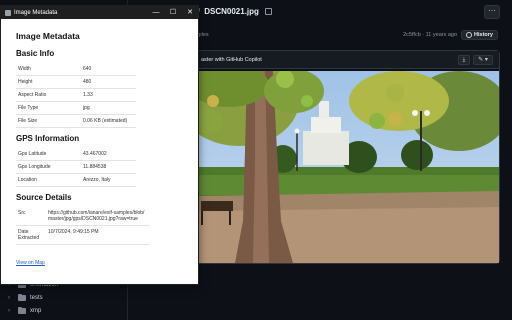 This screenshot has width=512, height=320. What do you see at coordinates (492, 12) in the screenshot?
I see `more-options-button: ···` at bounding box center [492, 12].